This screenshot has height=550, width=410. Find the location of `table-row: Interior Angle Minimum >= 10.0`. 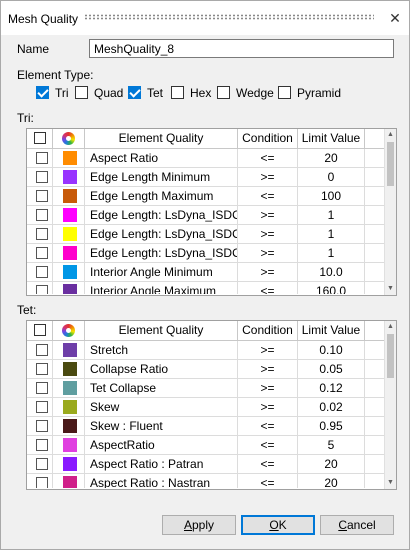

table-row: Interior Angle Minimum >= 10.0 is located at coordinates (206, 272).